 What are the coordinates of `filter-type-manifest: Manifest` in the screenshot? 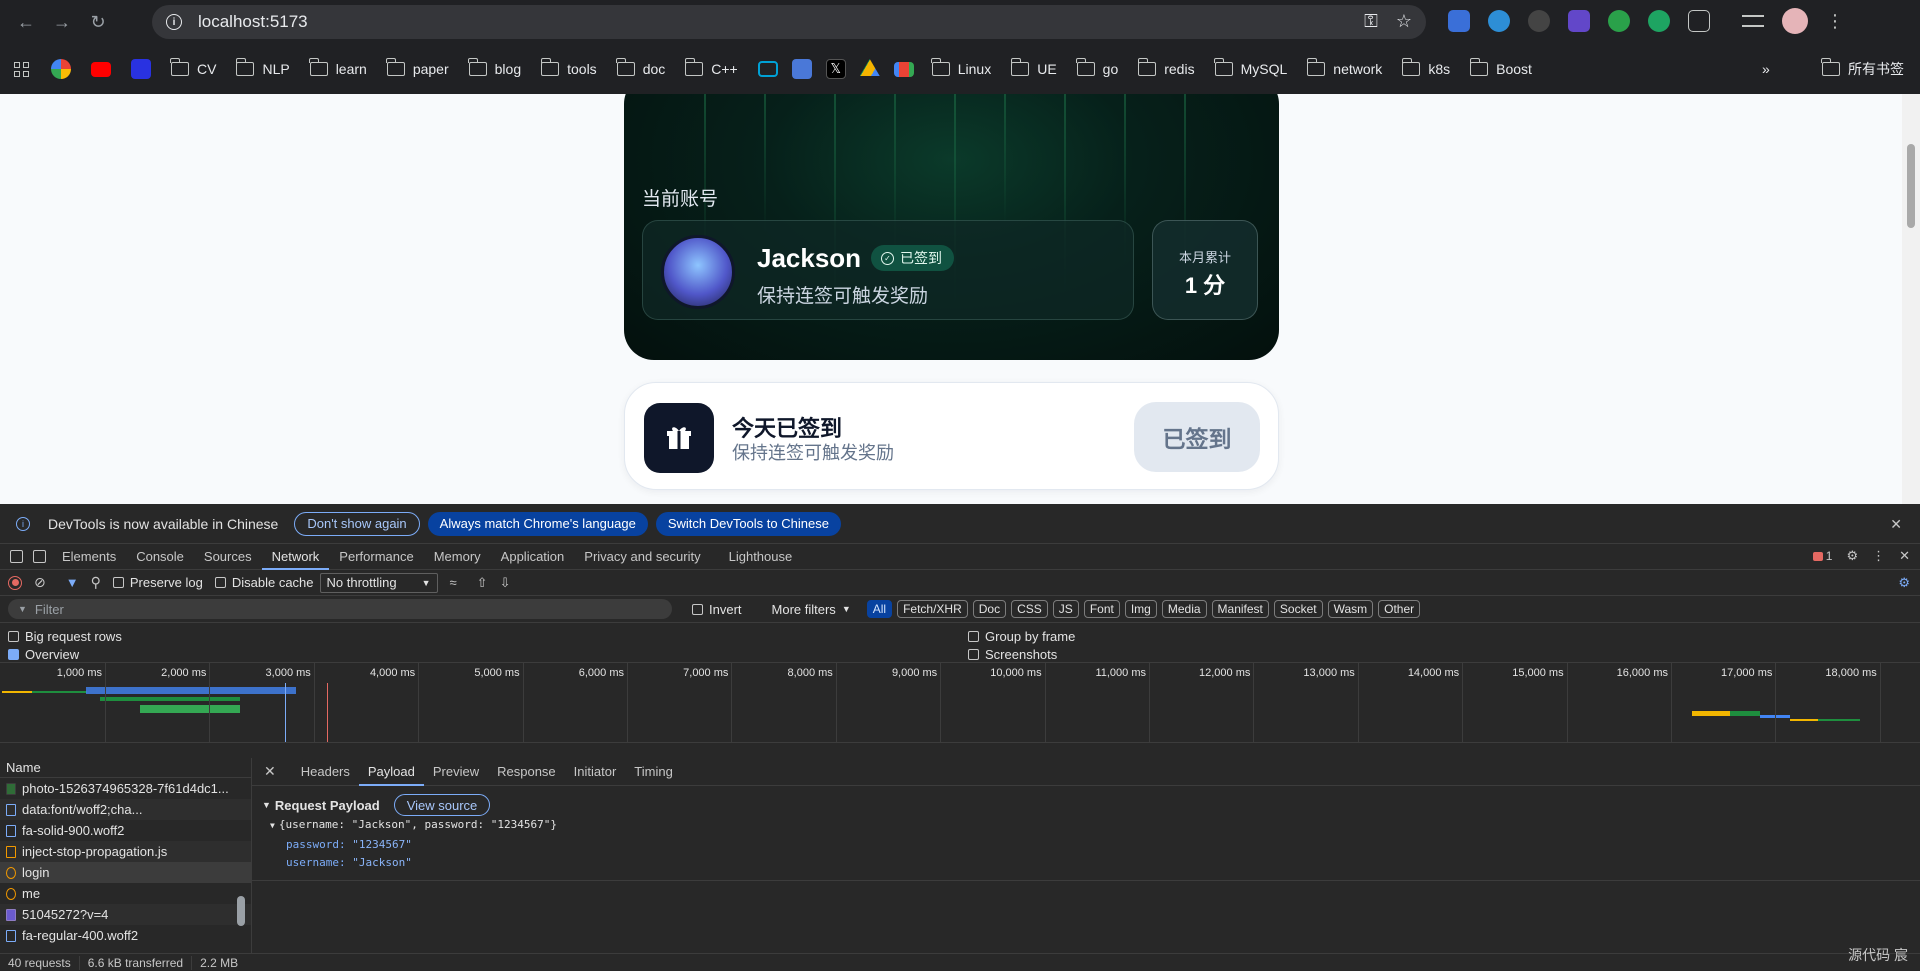 It's located at (1240, 609).